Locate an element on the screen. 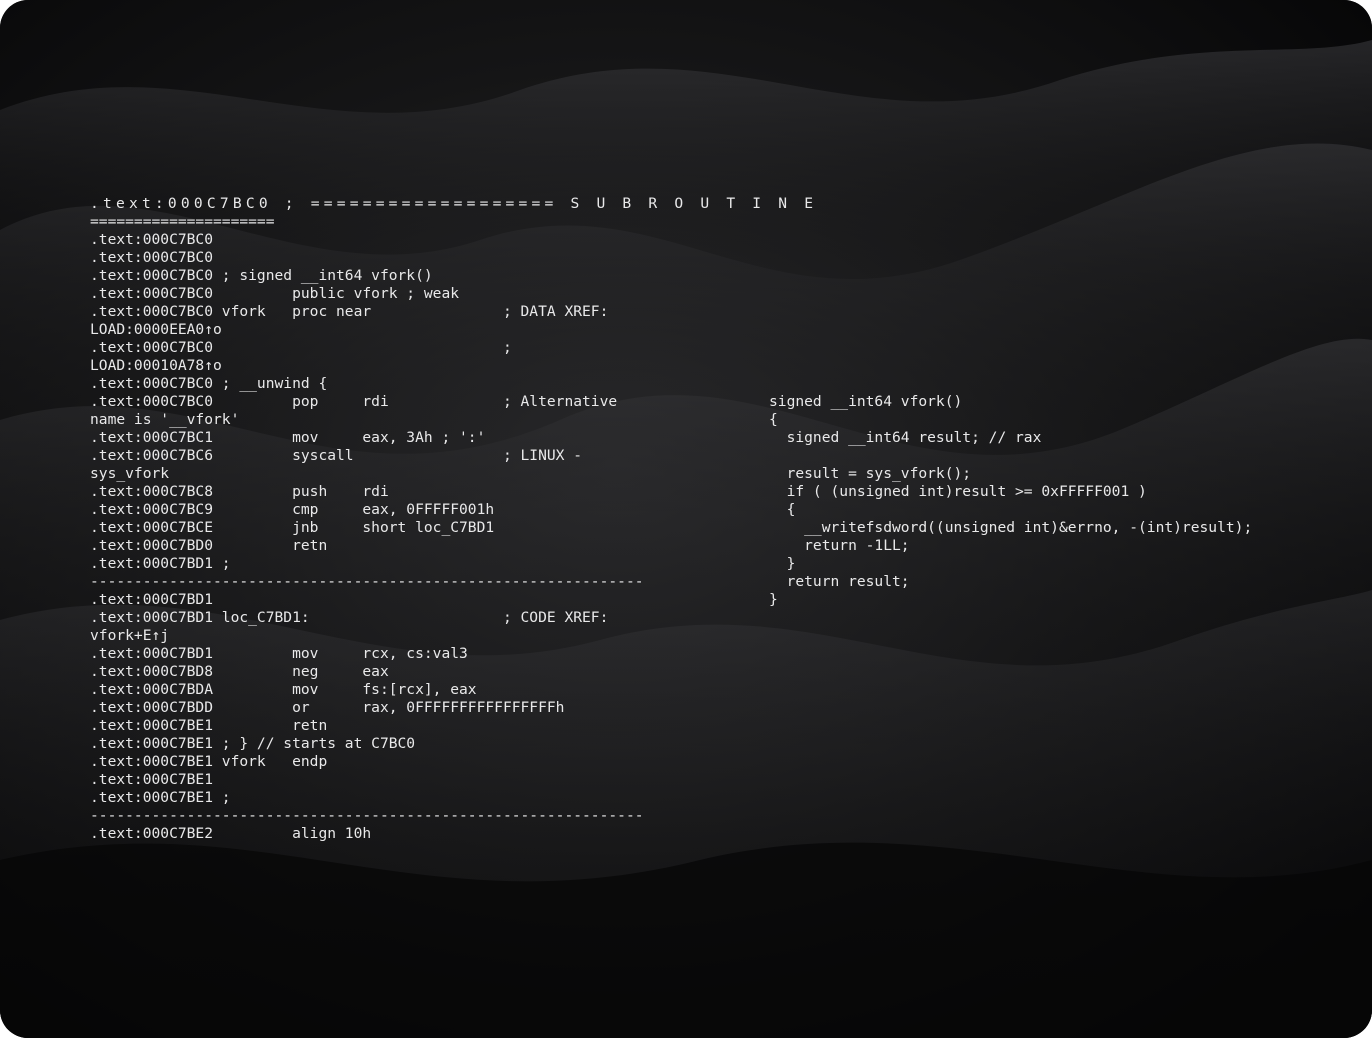 The width and height of the screenshot is (1372, 1038). pseudocode-line is located at coordinates (1049, 456).